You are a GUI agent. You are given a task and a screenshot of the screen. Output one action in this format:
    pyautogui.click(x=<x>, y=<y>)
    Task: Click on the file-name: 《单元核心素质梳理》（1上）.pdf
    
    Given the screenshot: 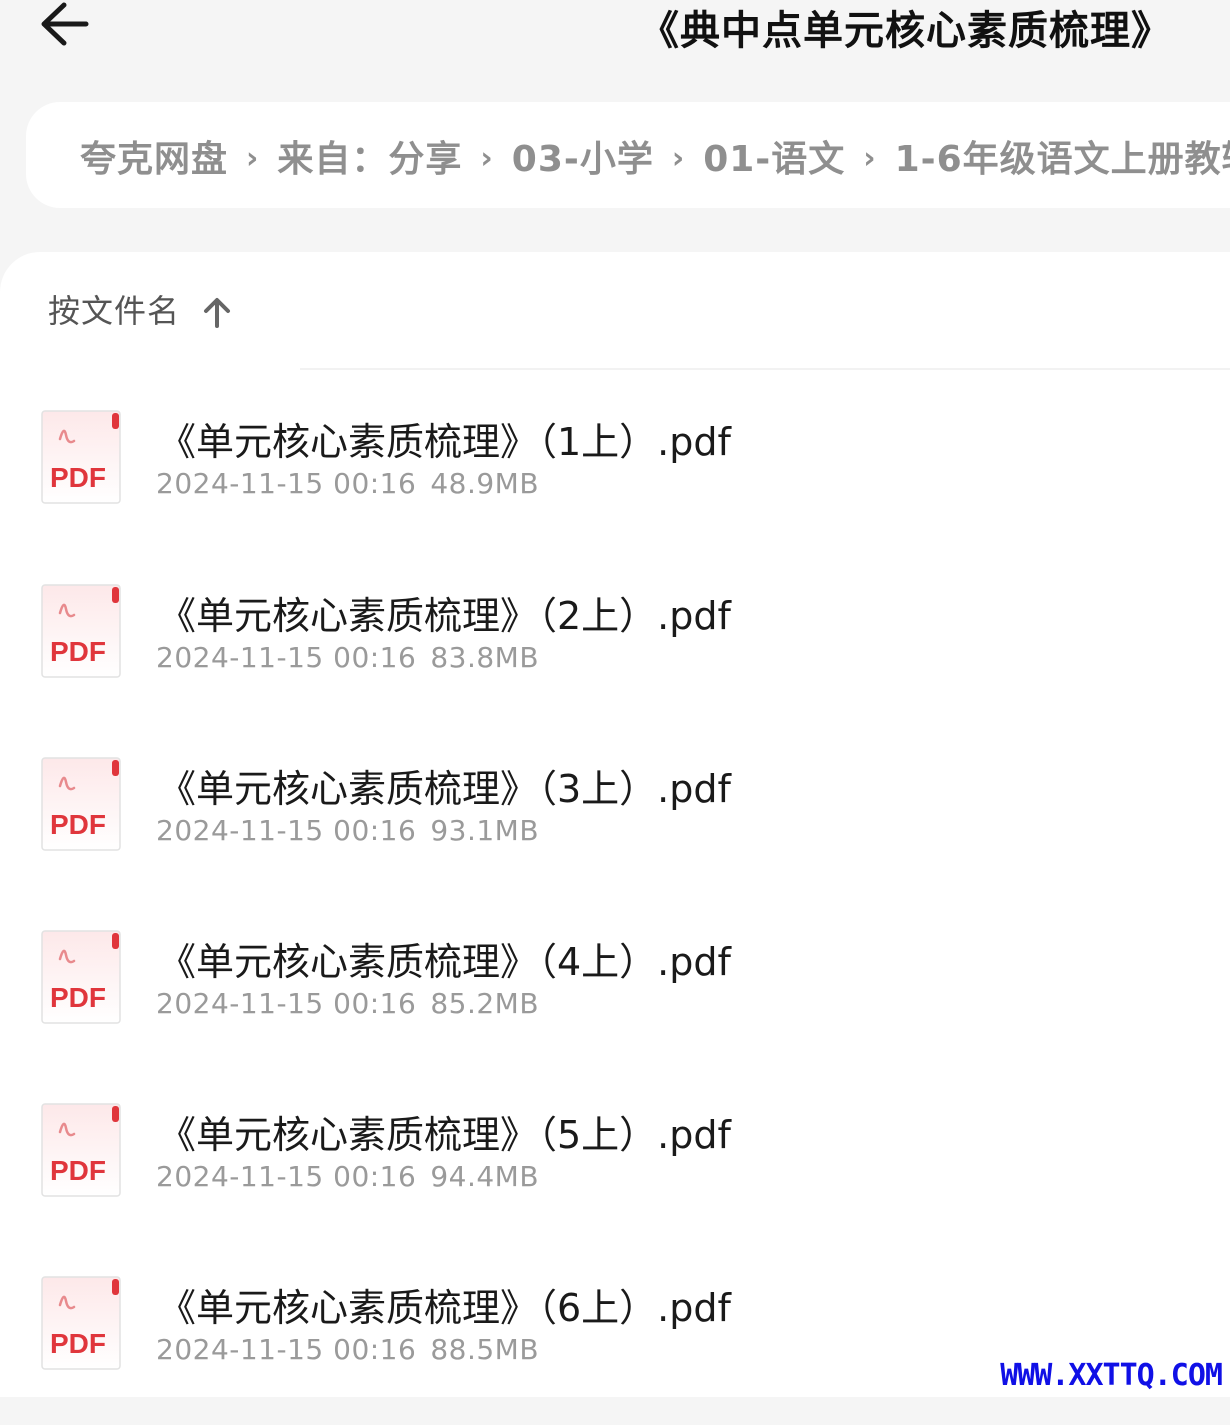 What is the action you would take?
    pyautogui.click(x=444, y=442)
    